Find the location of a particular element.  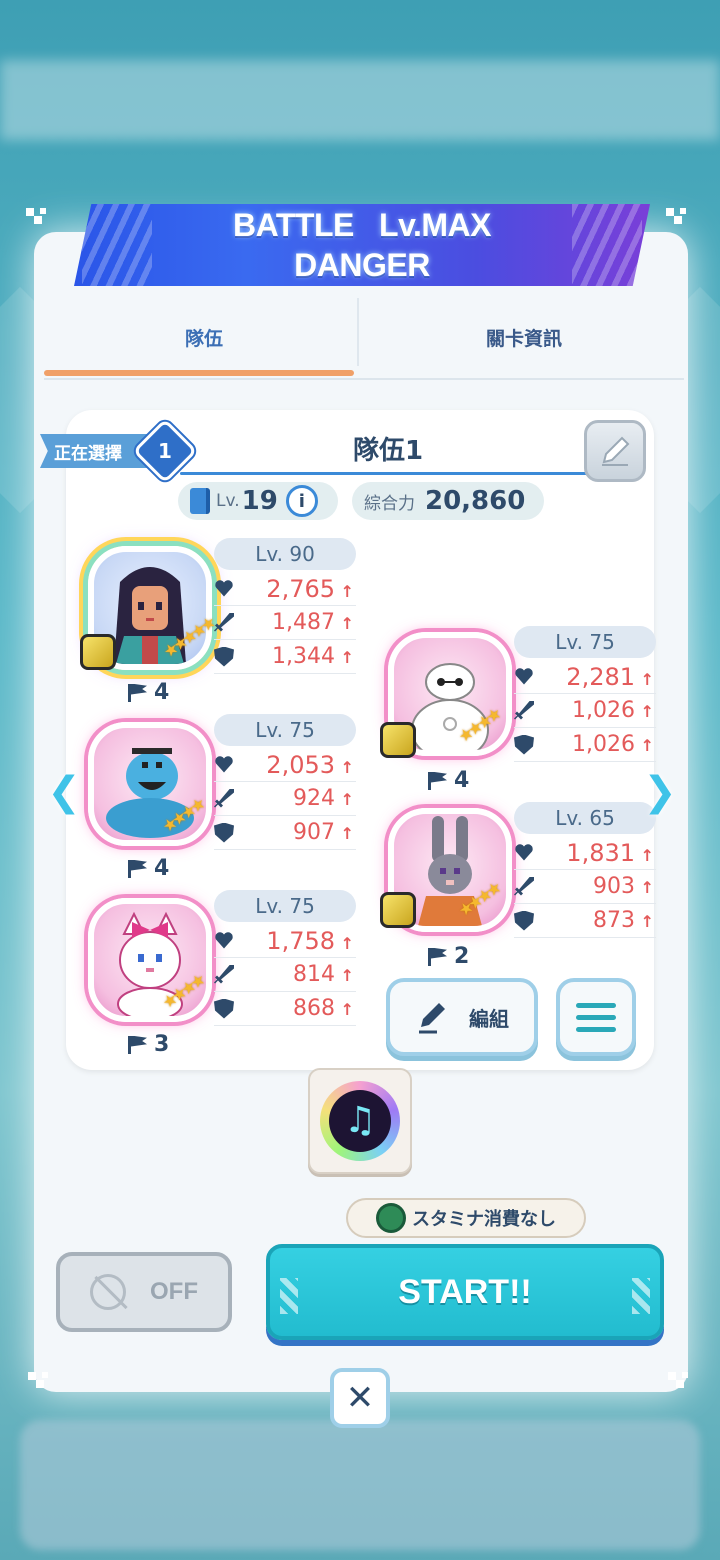

stamina-tag: スタミナ消費なし is located at coordinates (466, 1218).